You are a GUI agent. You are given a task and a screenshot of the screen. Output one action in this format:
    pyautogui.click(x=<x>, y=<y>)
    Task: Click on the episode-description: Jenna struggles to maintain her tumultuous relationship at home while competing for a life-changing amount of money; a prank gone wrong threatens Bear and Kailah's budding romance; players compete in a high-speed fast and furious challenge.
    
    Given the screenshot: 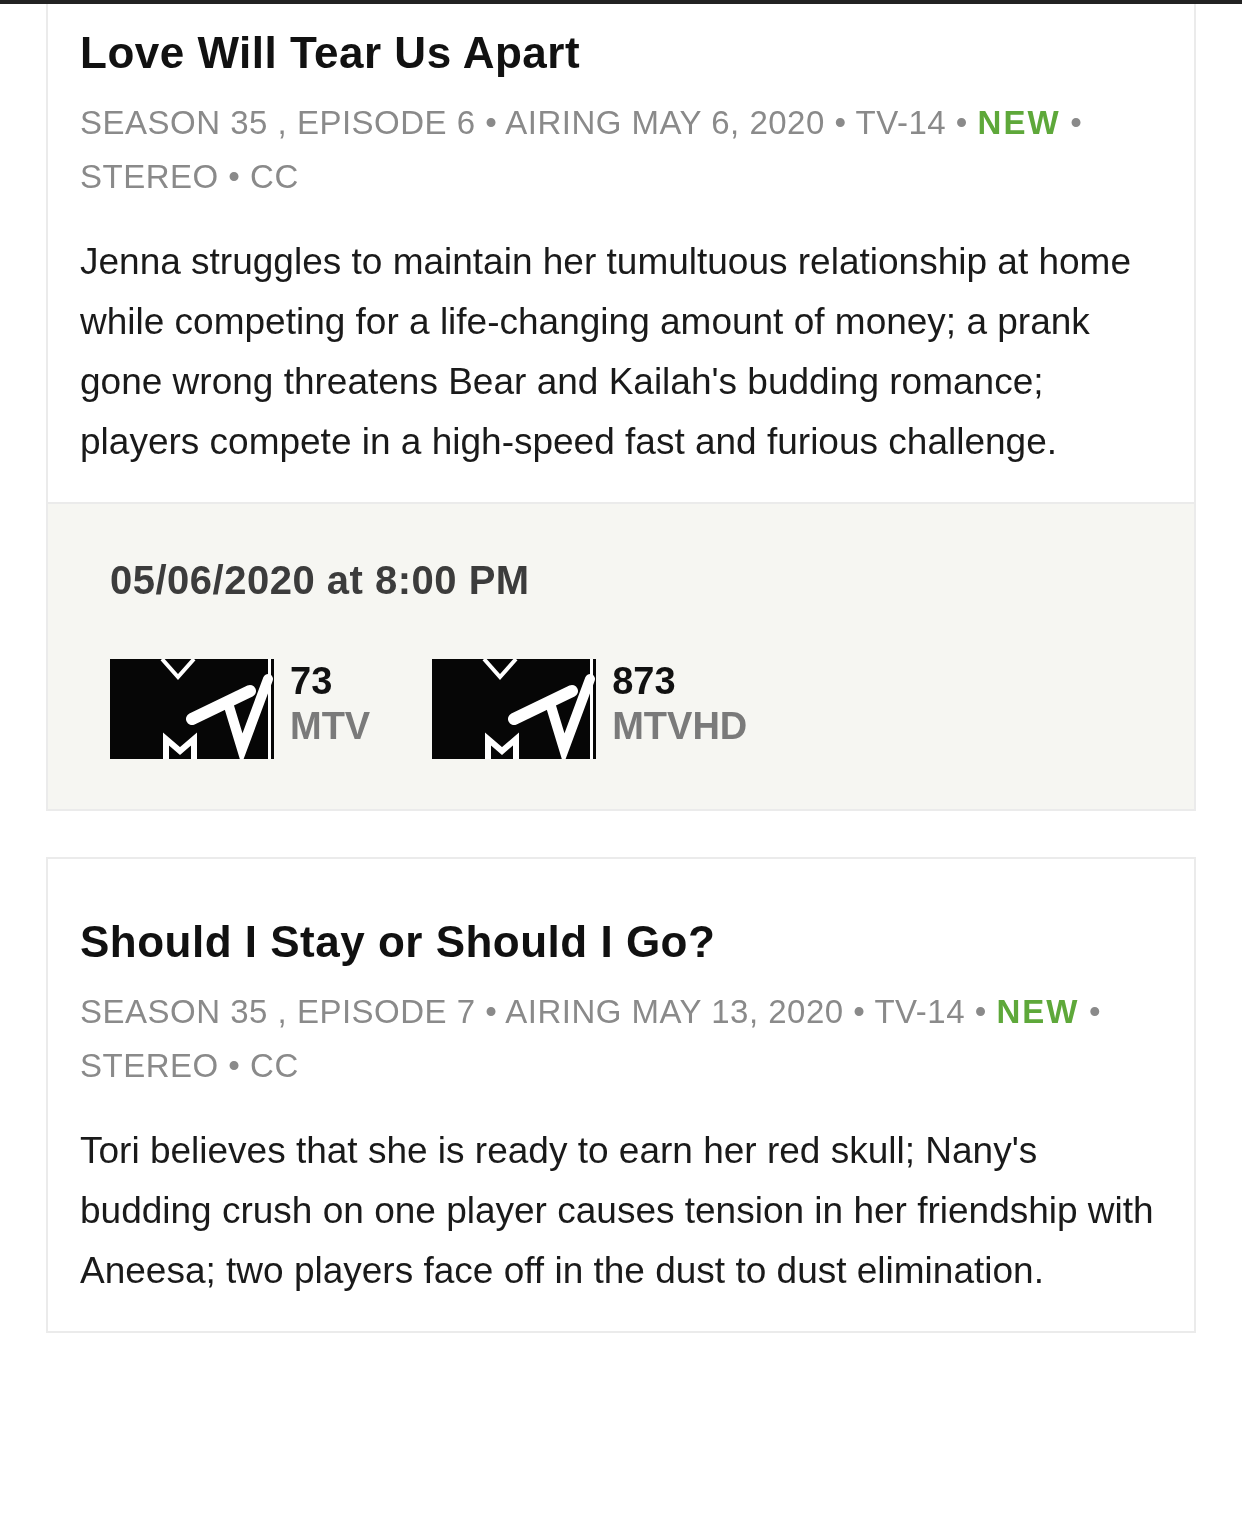 What is the action you would take?
    pyautogui.click(x=606, y=352)
    